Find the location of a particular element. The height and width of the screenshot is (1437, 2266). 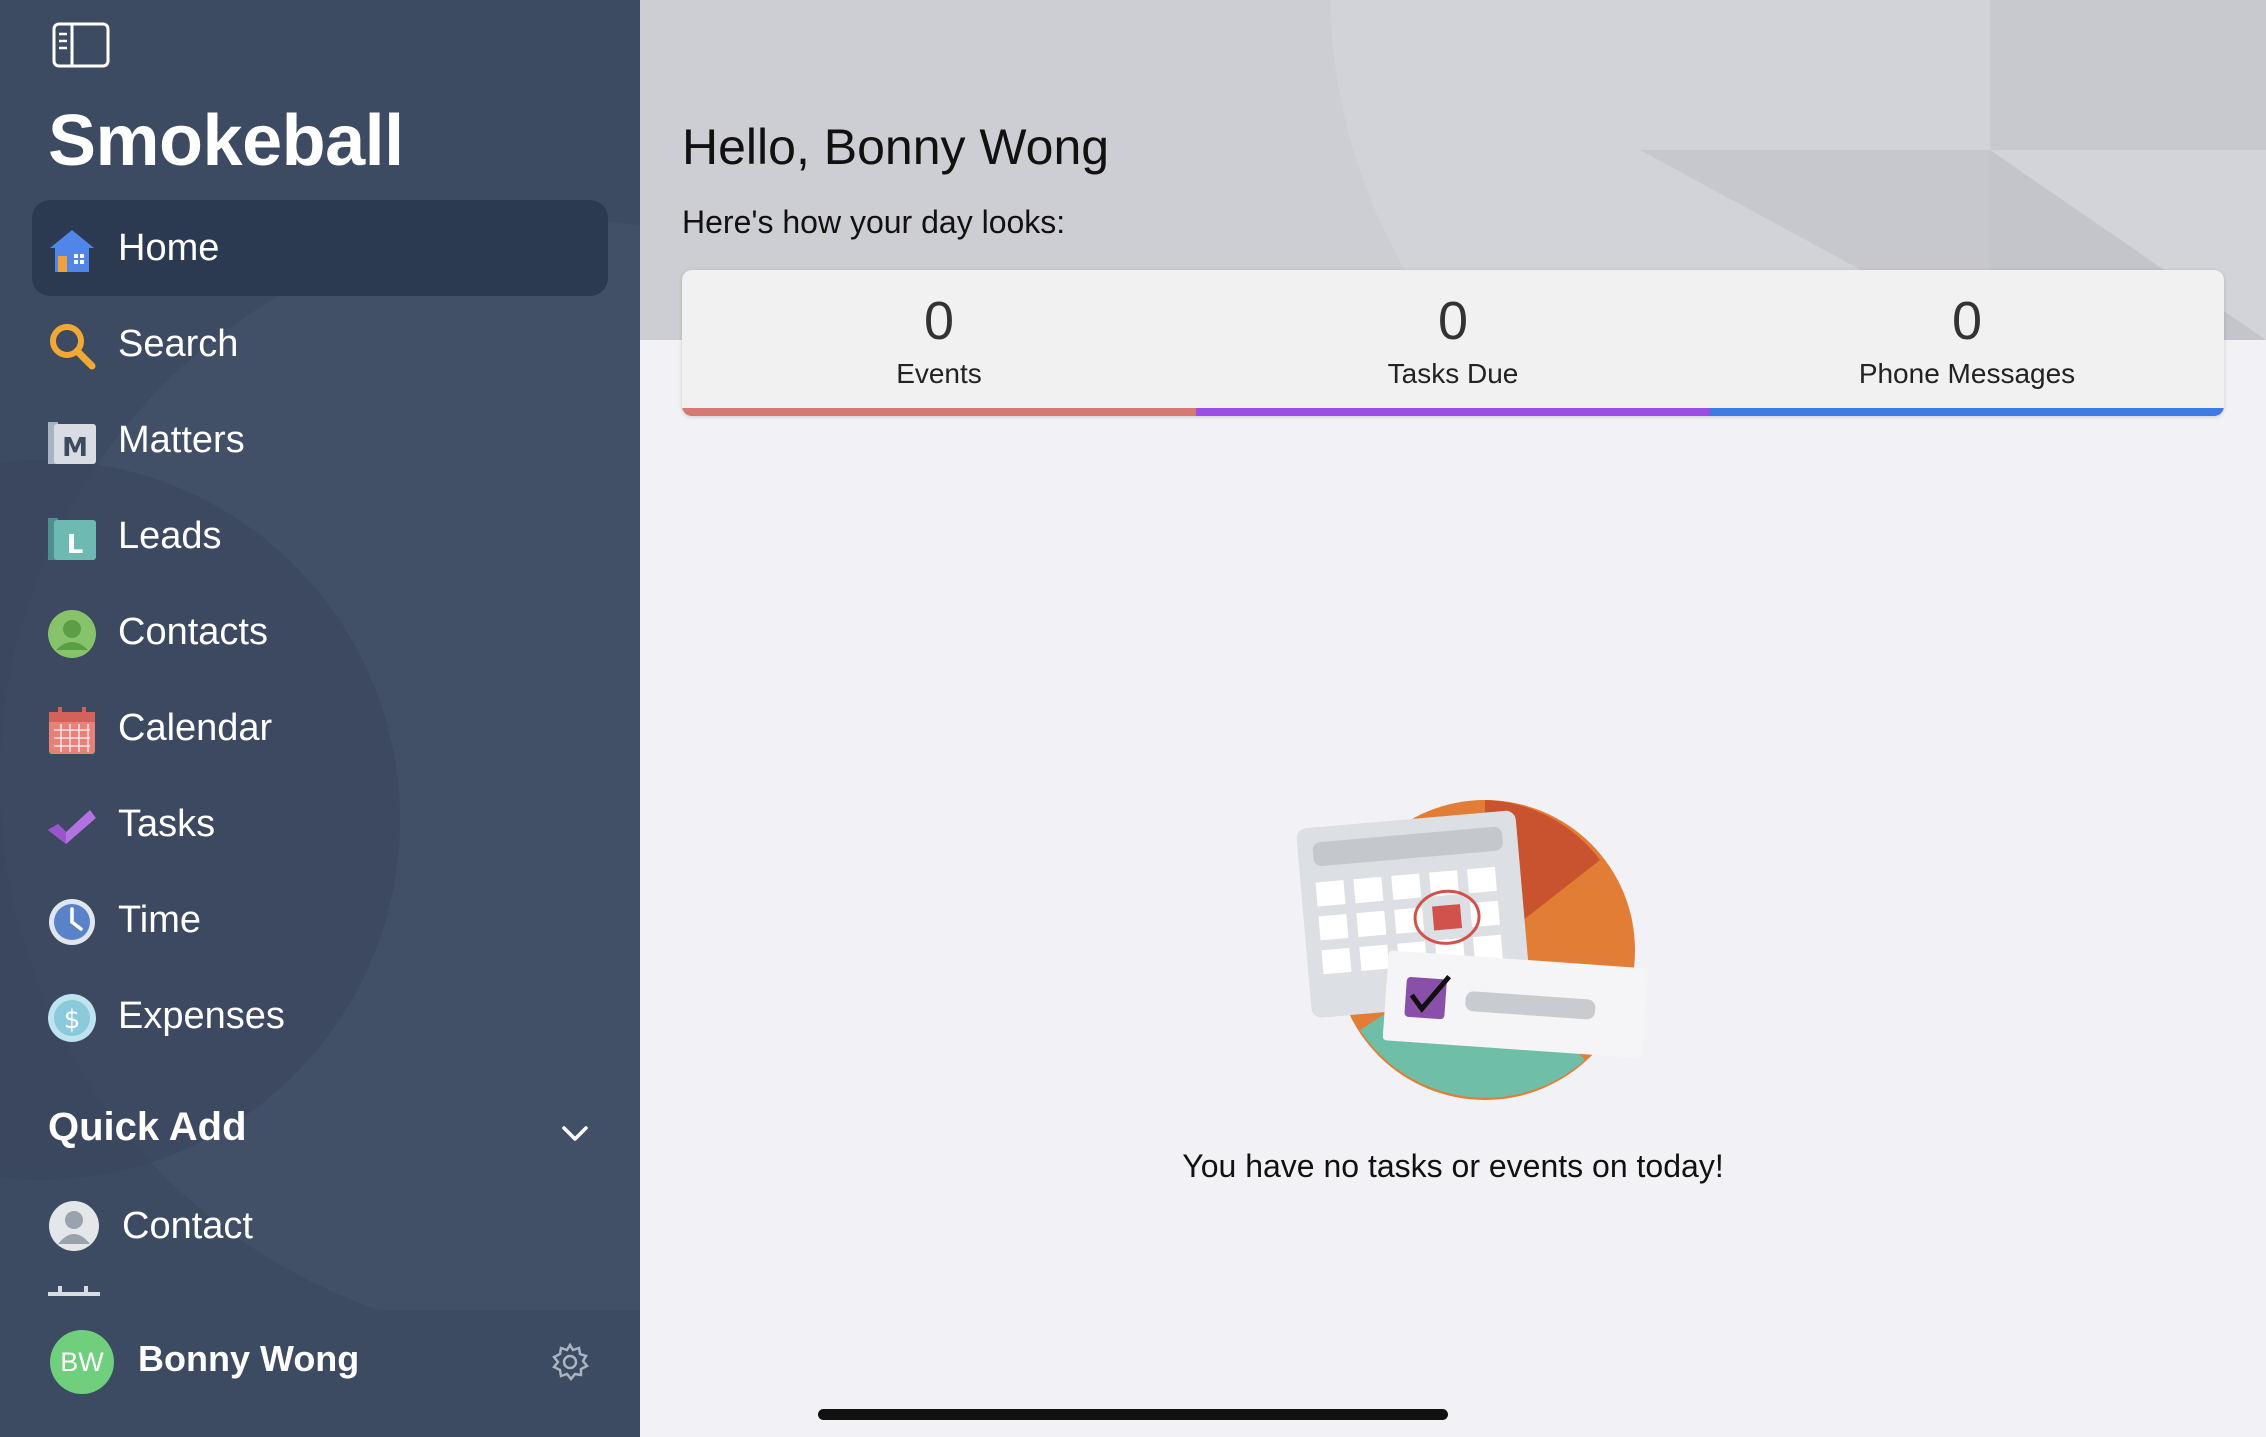

sidebar-item-label: Tasks is located at coordinates (167, 824).